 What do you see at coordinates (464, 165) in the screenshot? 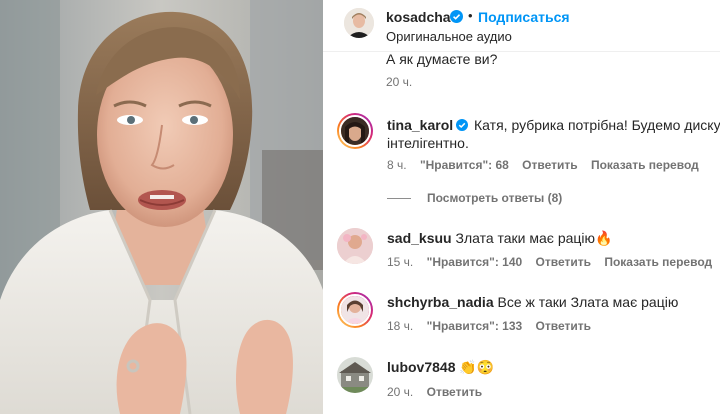
I see `likes-count: "Нравится": 68` at bounding box center [464, 165].